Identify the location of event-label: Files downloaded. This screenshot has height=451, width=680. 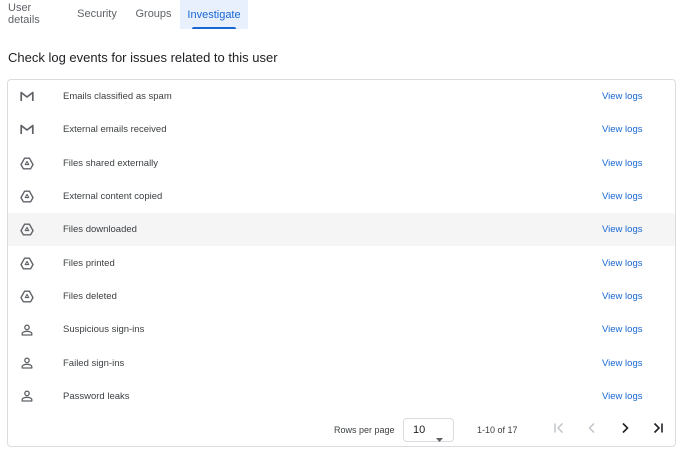
(100, 230).